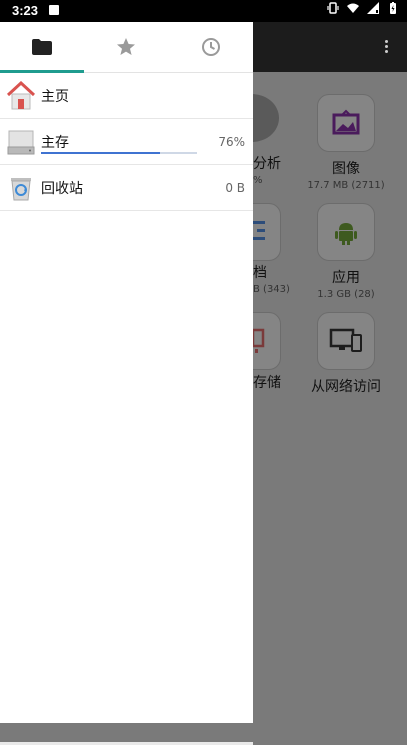  Describe the element at coordinates (373, 8) in the screenshot. I see `signal-icon` at that location.